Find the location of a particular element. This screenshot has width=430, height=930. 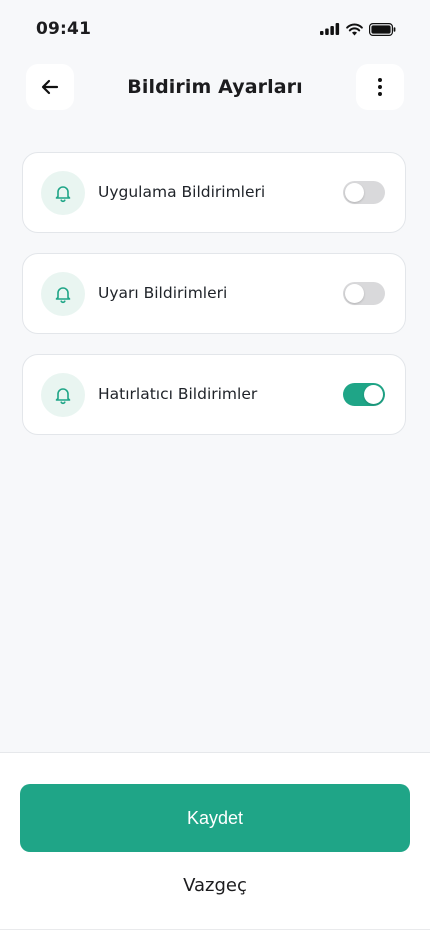

signal-icon is located at coordinates (330, 29).